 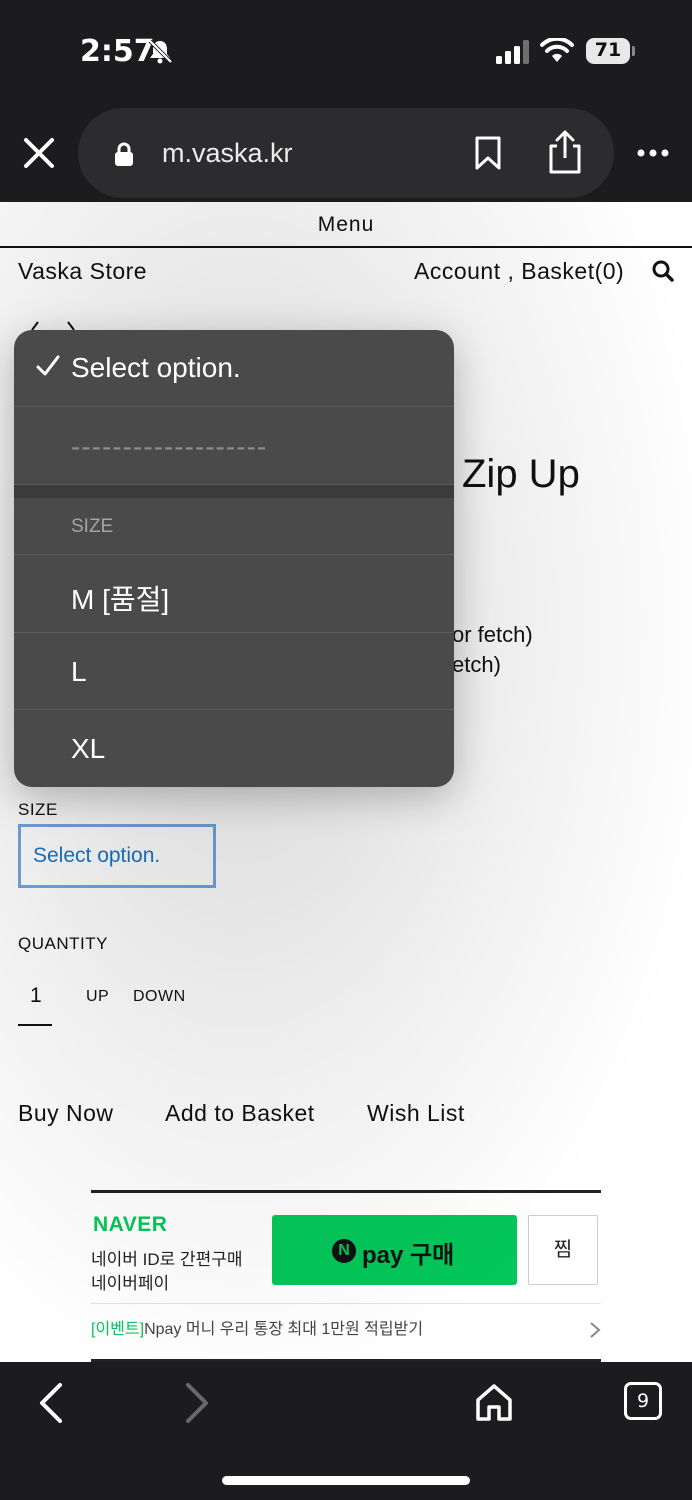 I want to click on option-select-option: Select option., so click(x=234, y=368).